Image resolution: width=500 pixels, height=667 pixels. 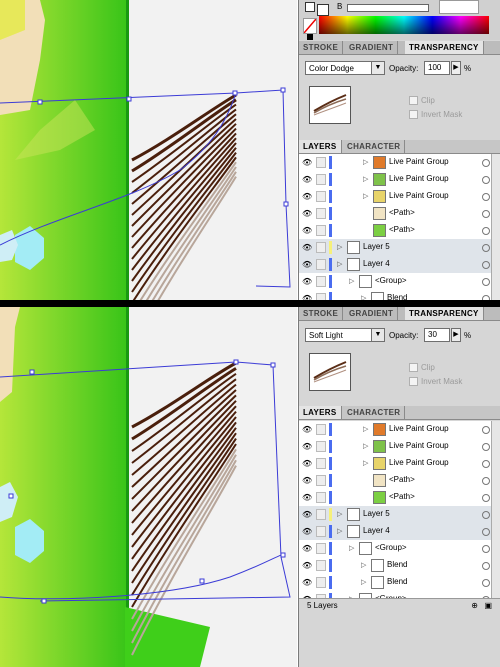 I want to click on stroke-swatch, so click(x=323, y=10).